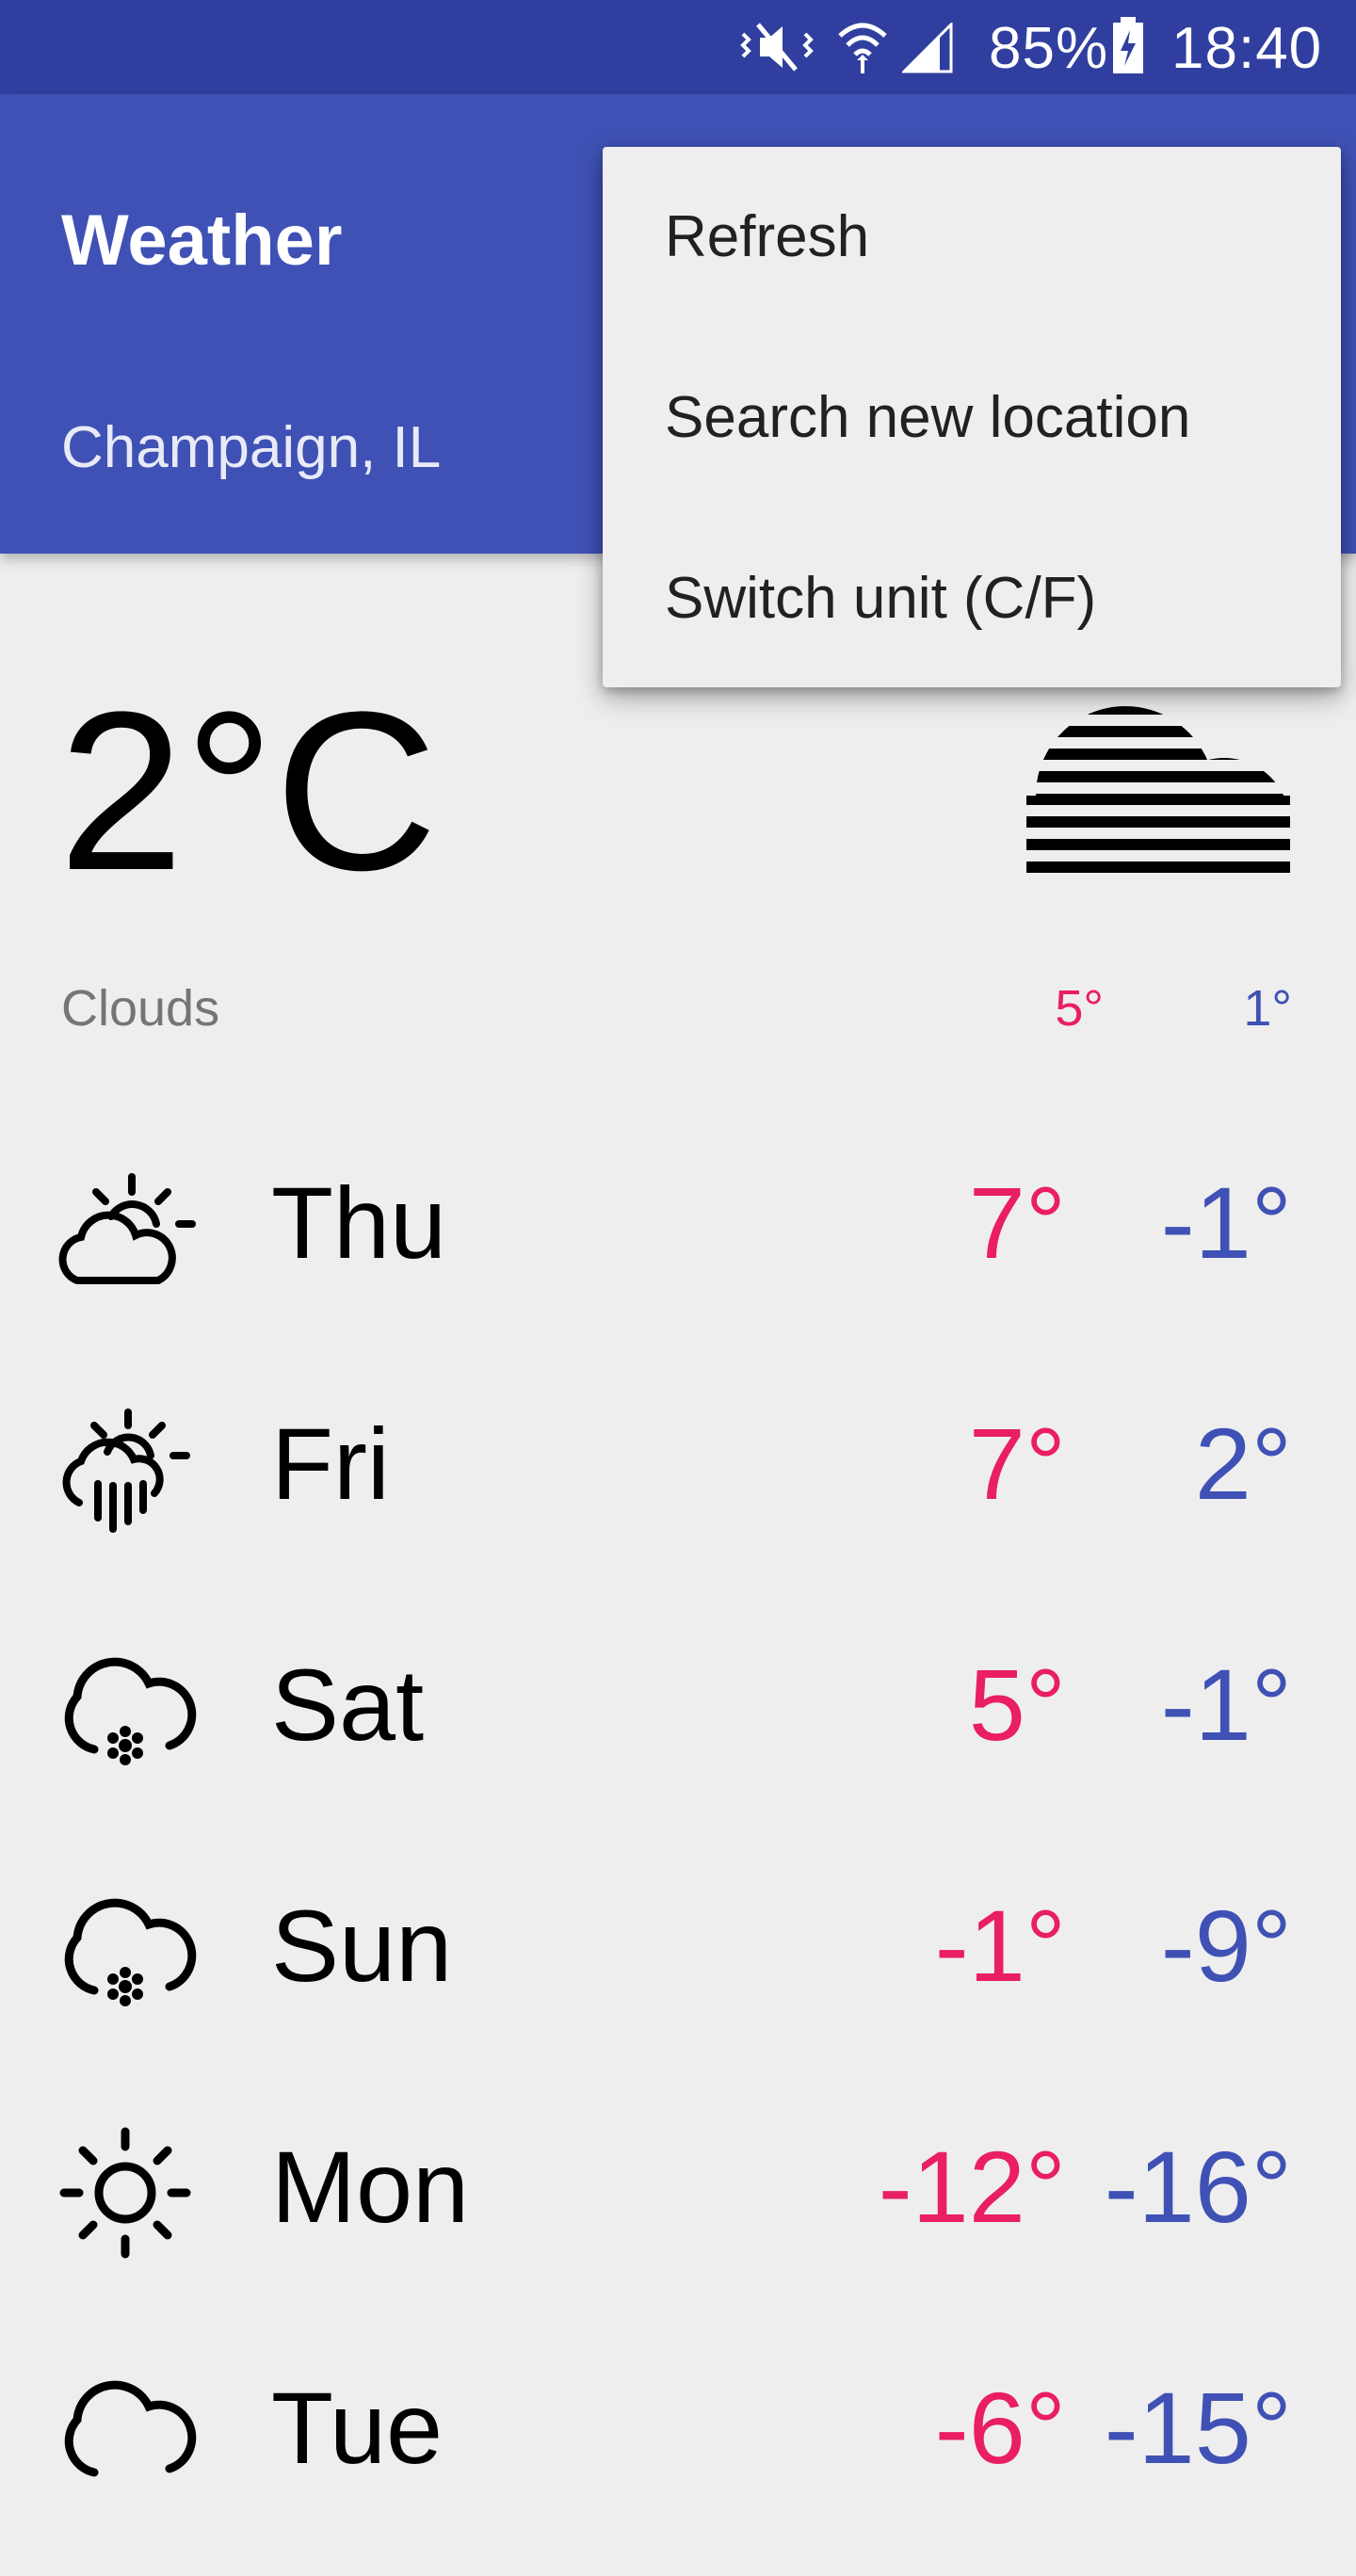 The height and width of the screenshot is (2576, 1356). I want to click on day-low: 2°, so click(1243, 1464).